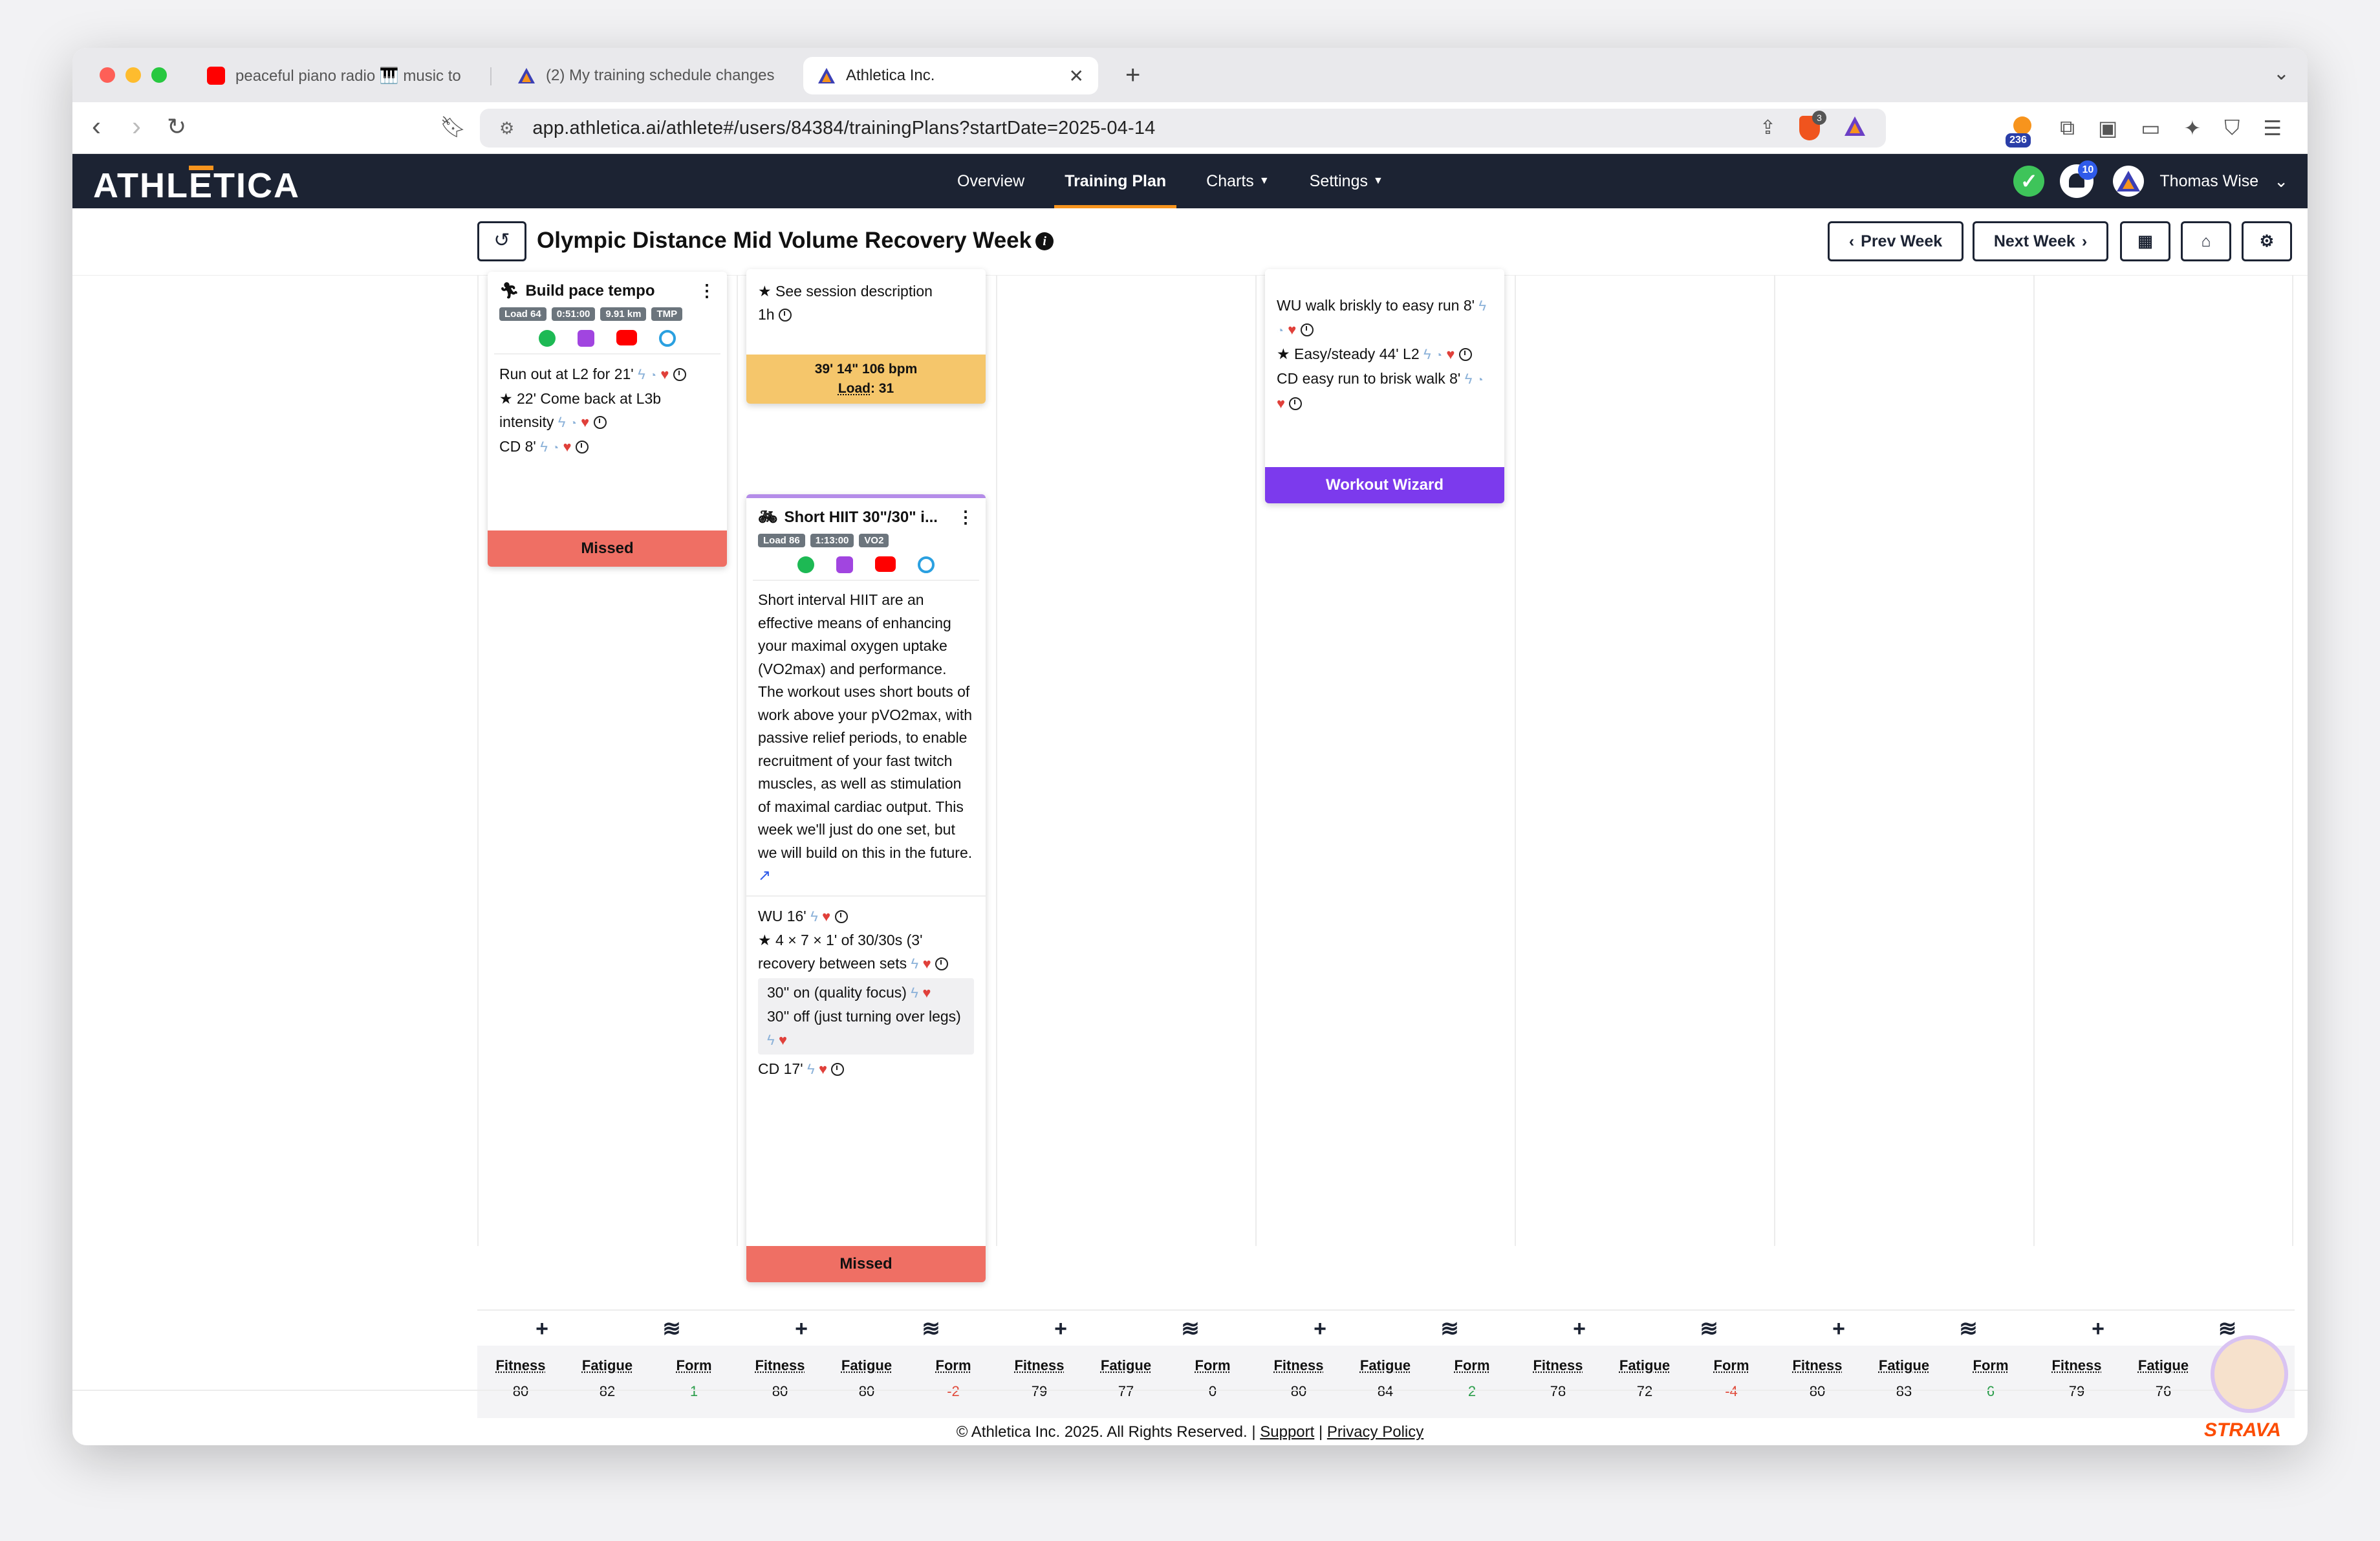 The height and width of the screenshot is (1541, 2380). What do you see at coordinates (506, 128) in the screenshot?
I see `site-settings-icon: ⚙` at bounding box center [506, 128].